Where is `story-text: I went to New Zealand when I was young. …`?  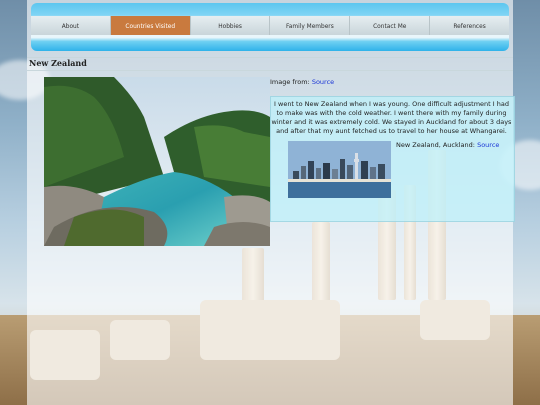 story-text: I went to New Zealand when I was young. … is located at coordinates (391, 117).